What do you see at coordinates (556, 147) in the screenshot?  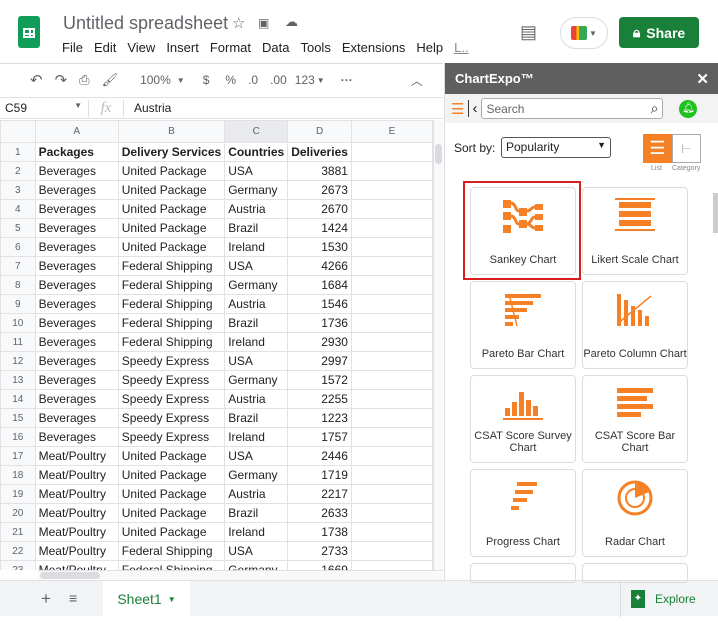 I see `sort-select: Popularity ▼` at bounding box center [556, 147].